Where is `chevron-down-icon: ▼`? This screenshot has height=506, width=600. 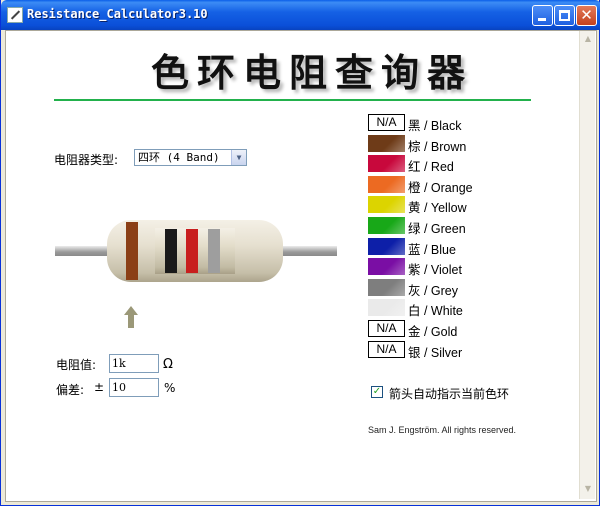 chevron-down-icon: ▼ is located at coordinates (238, 157).